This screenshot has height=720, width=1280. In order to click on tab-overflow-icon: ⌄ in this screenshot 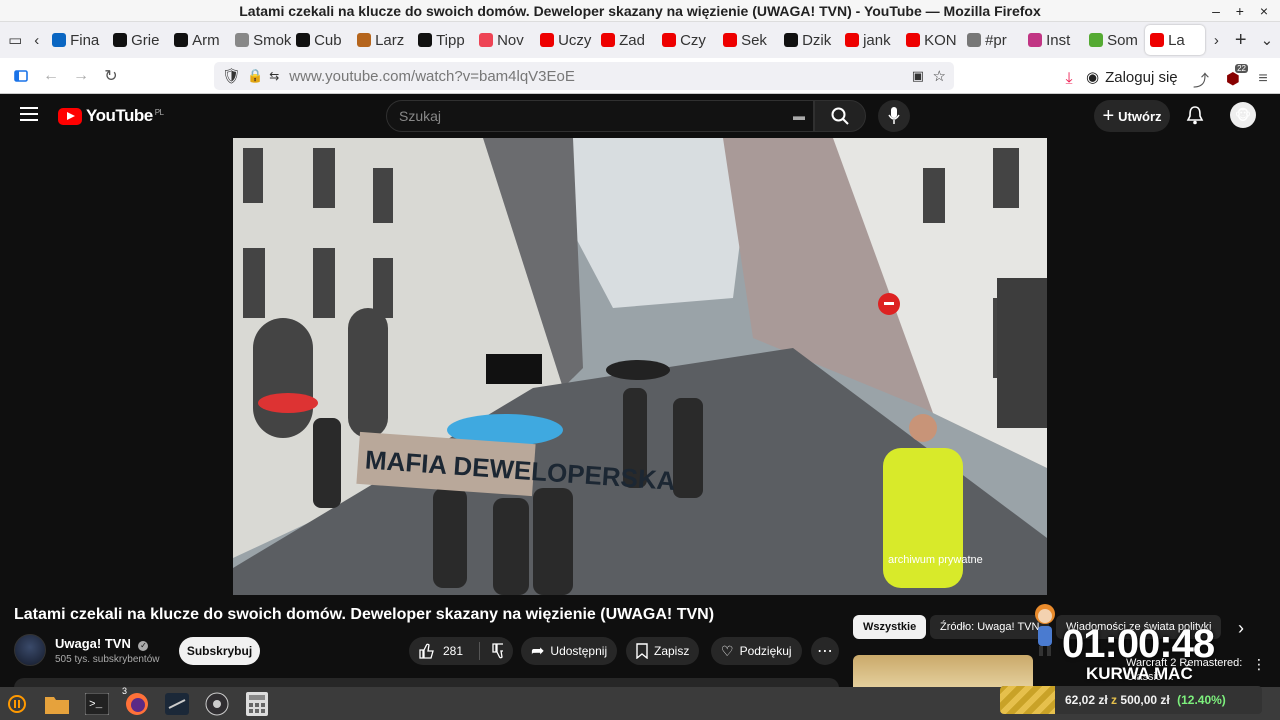, I will do `click(1267, 40)`.